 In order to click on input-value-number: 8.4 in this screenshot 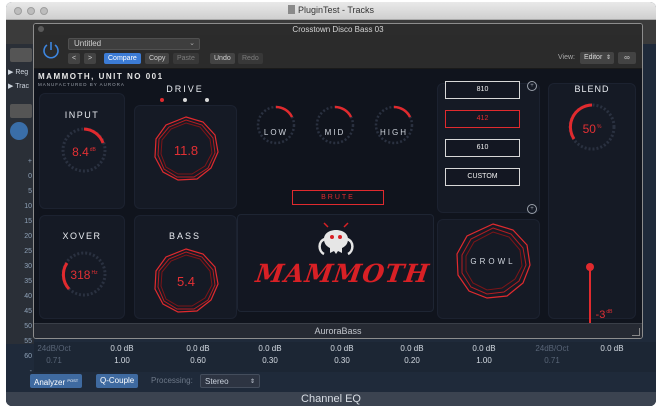, I will do `click(80, 152)`.